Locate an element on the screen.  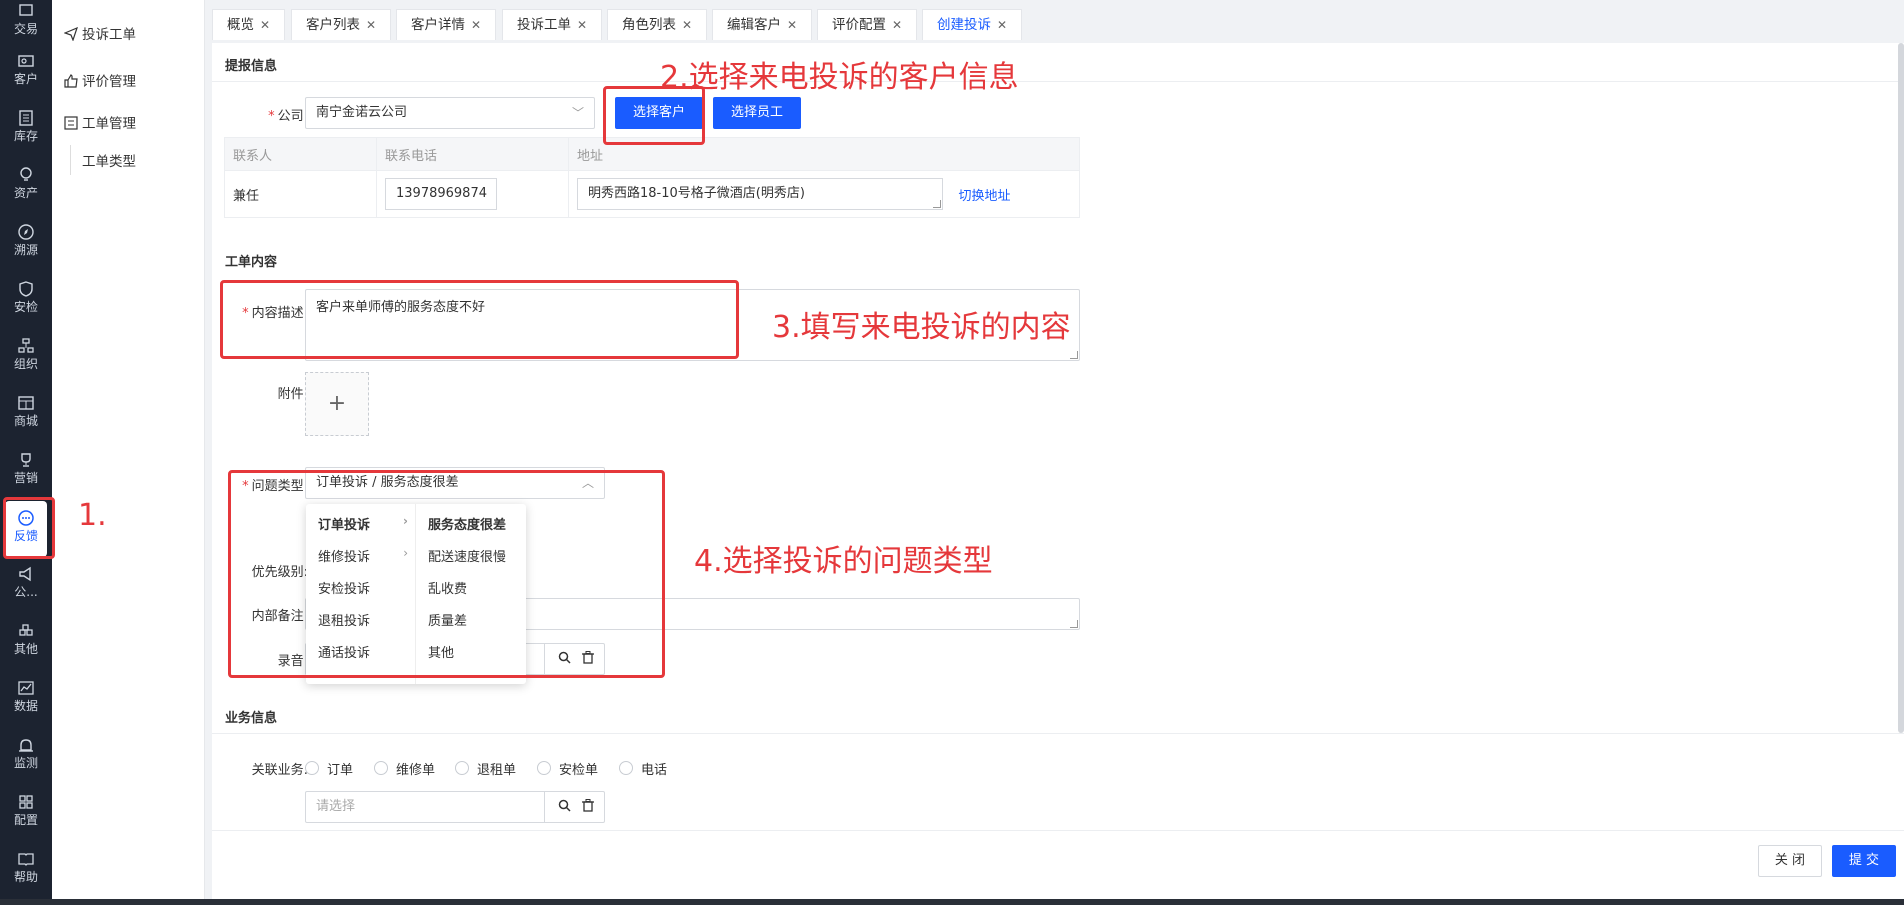
tab-customer-detail: 客户详情 ✕ is located at coordinates (446, 24).